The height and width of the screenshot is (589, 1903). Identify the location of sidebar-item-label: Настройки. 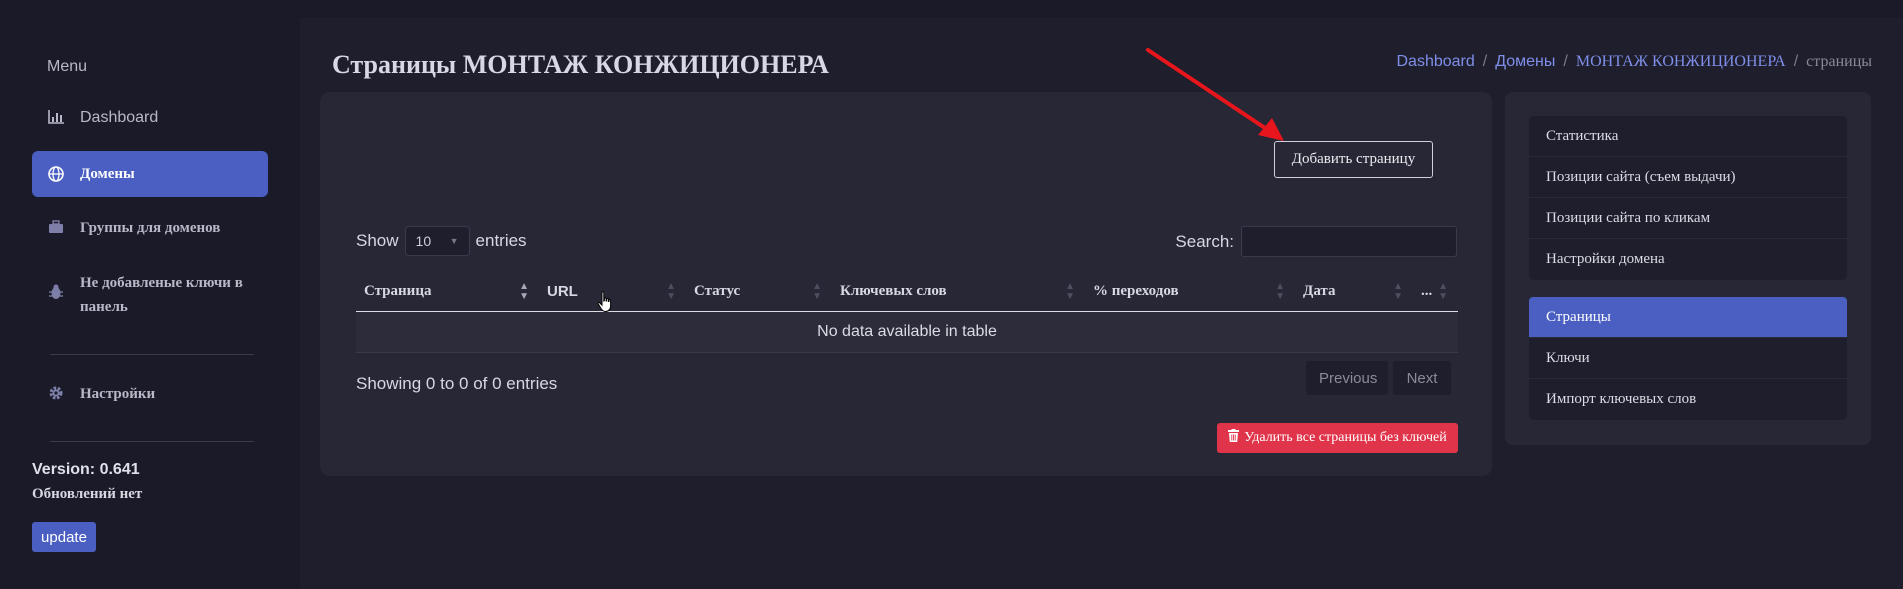
(118, 394).